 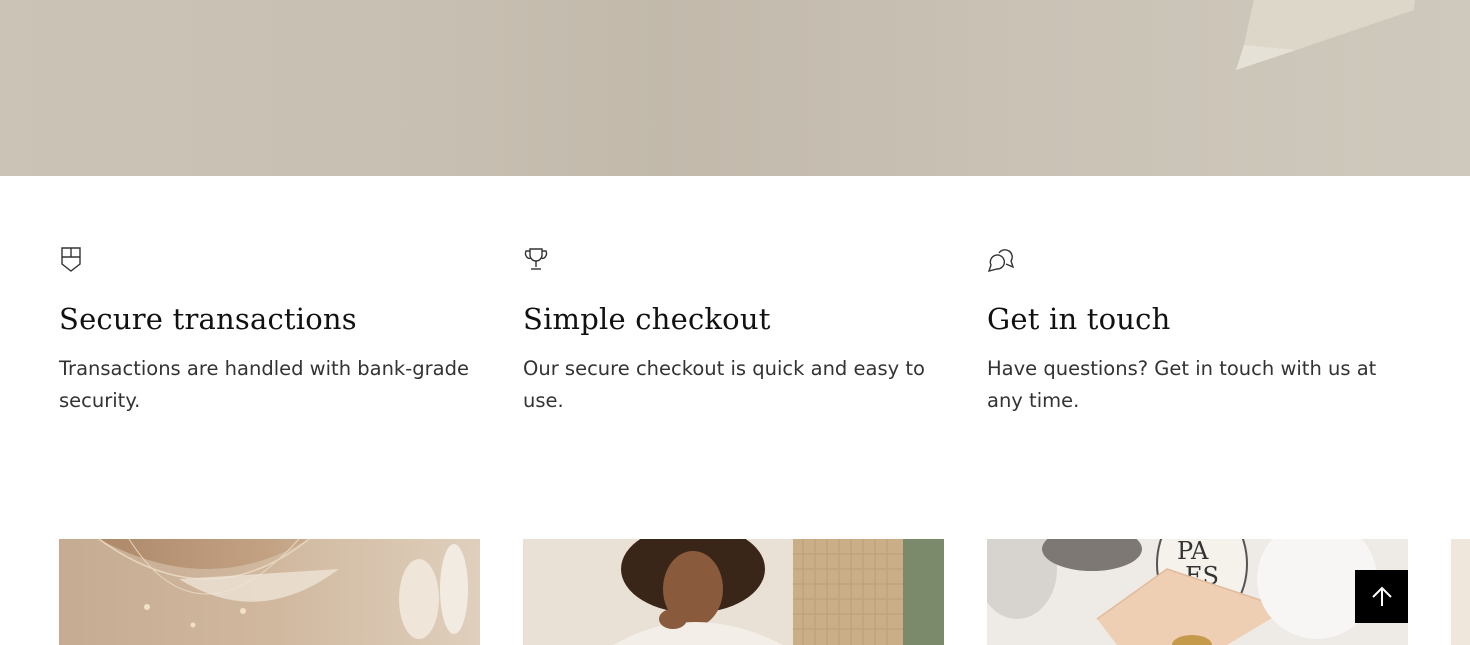 I want to click on model-photo, so click(x=733, y=592).